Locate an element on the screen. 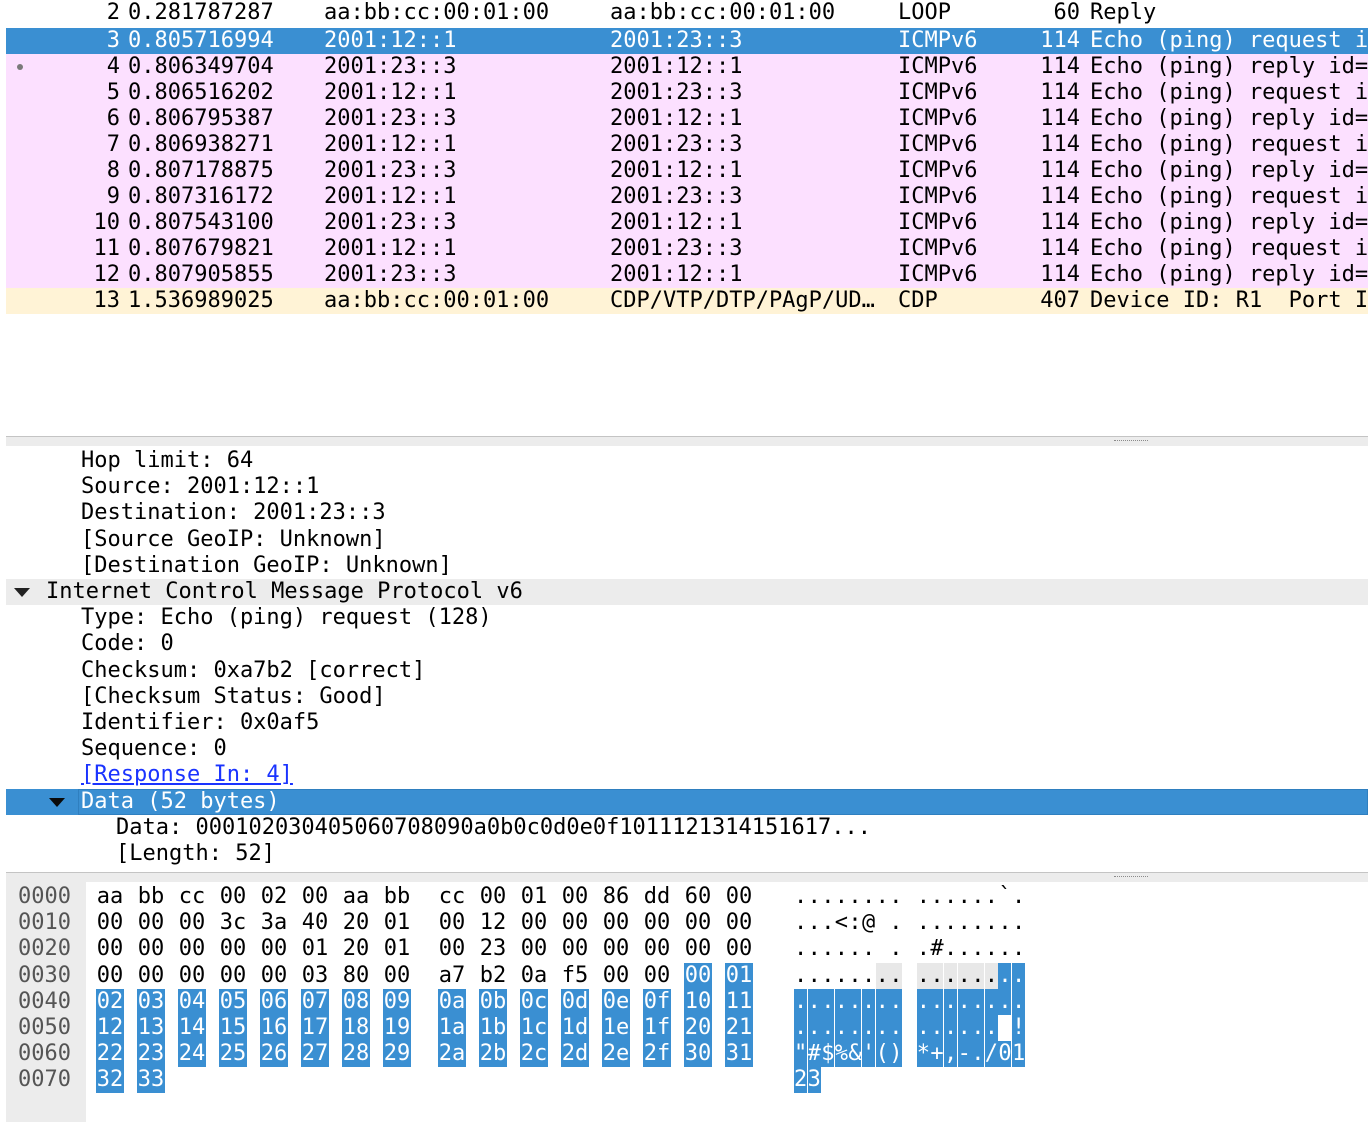 This screenshot has height=1122, width=1368. hex-byte: 2e is located at coordinates (616, 1054).